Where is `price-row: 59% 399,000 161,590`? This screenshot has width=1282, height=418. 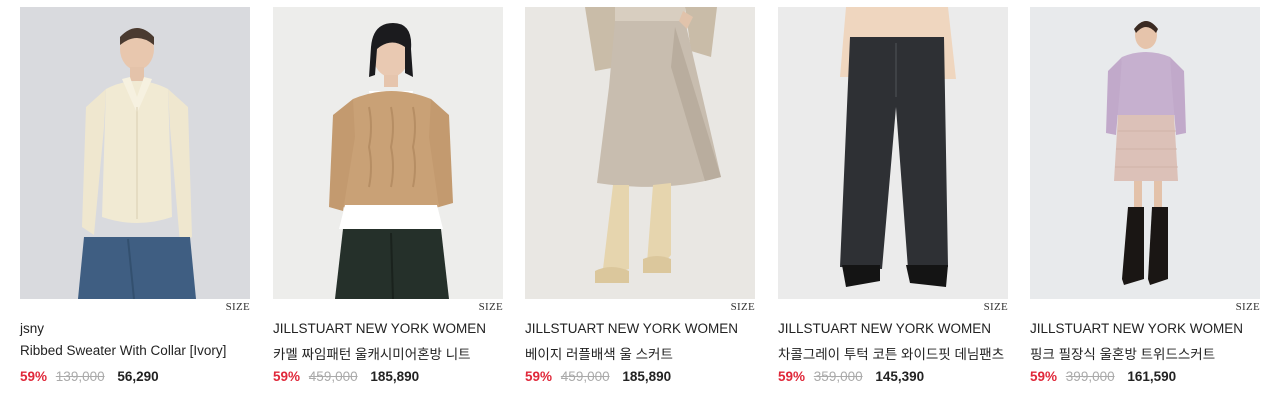
price-row: 59% 399,000 161,590 is located at coordinates (1103, 376).